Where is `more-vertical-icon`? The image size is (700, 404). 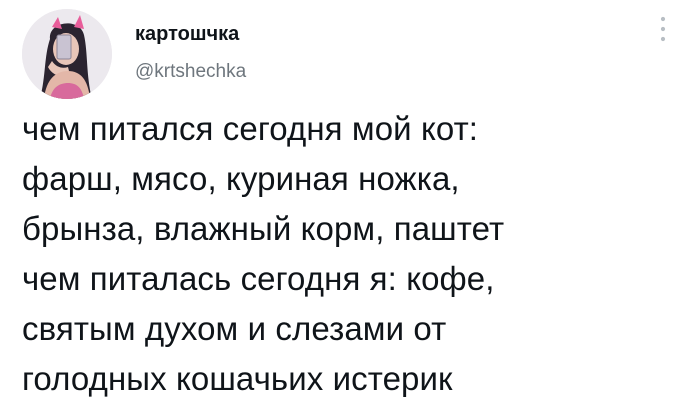
more-vertical-icon is located at coordinates (663, 29).